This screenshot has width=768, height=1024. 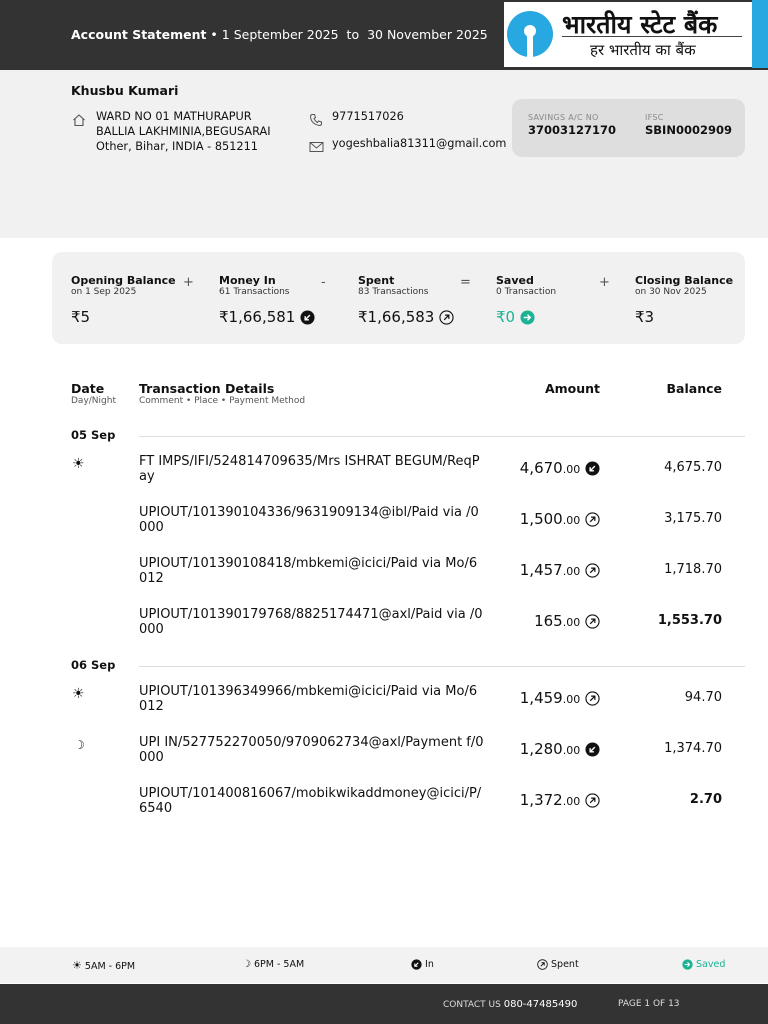 I want to click on transaction-amount: 165.00, so click(x=535, y=621).